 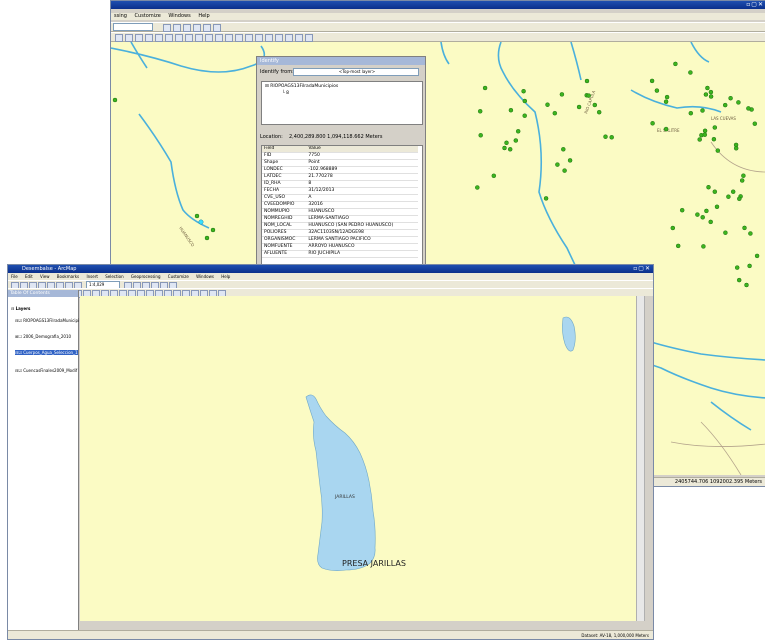 I want to click on bg-menu-item: Help, so click(x=203, y=16).